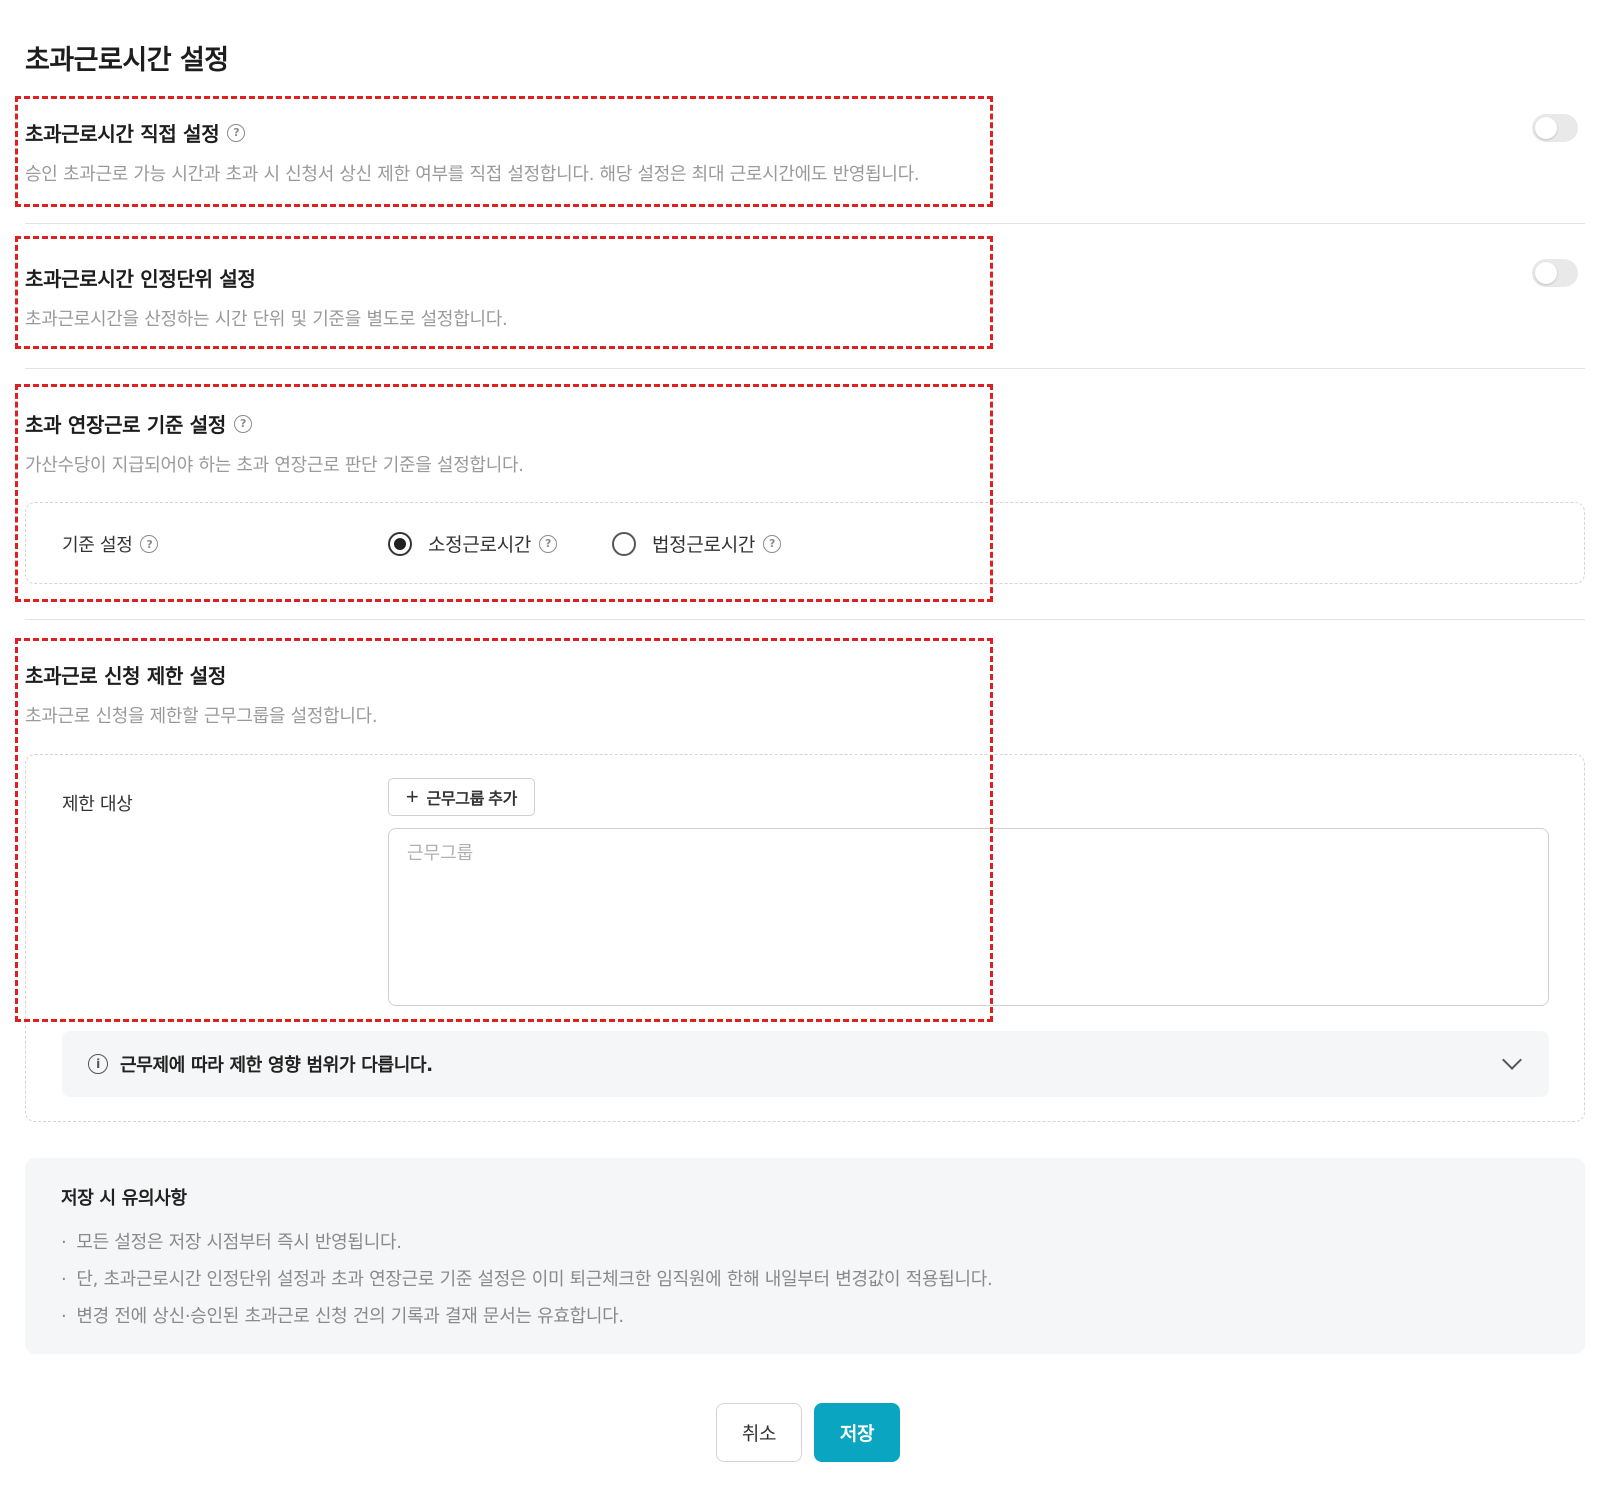  I want to click on restriction-info-accordion: i 근무제에 따라 제한 영향 범위가 다릅니다., so click(805, 1064).